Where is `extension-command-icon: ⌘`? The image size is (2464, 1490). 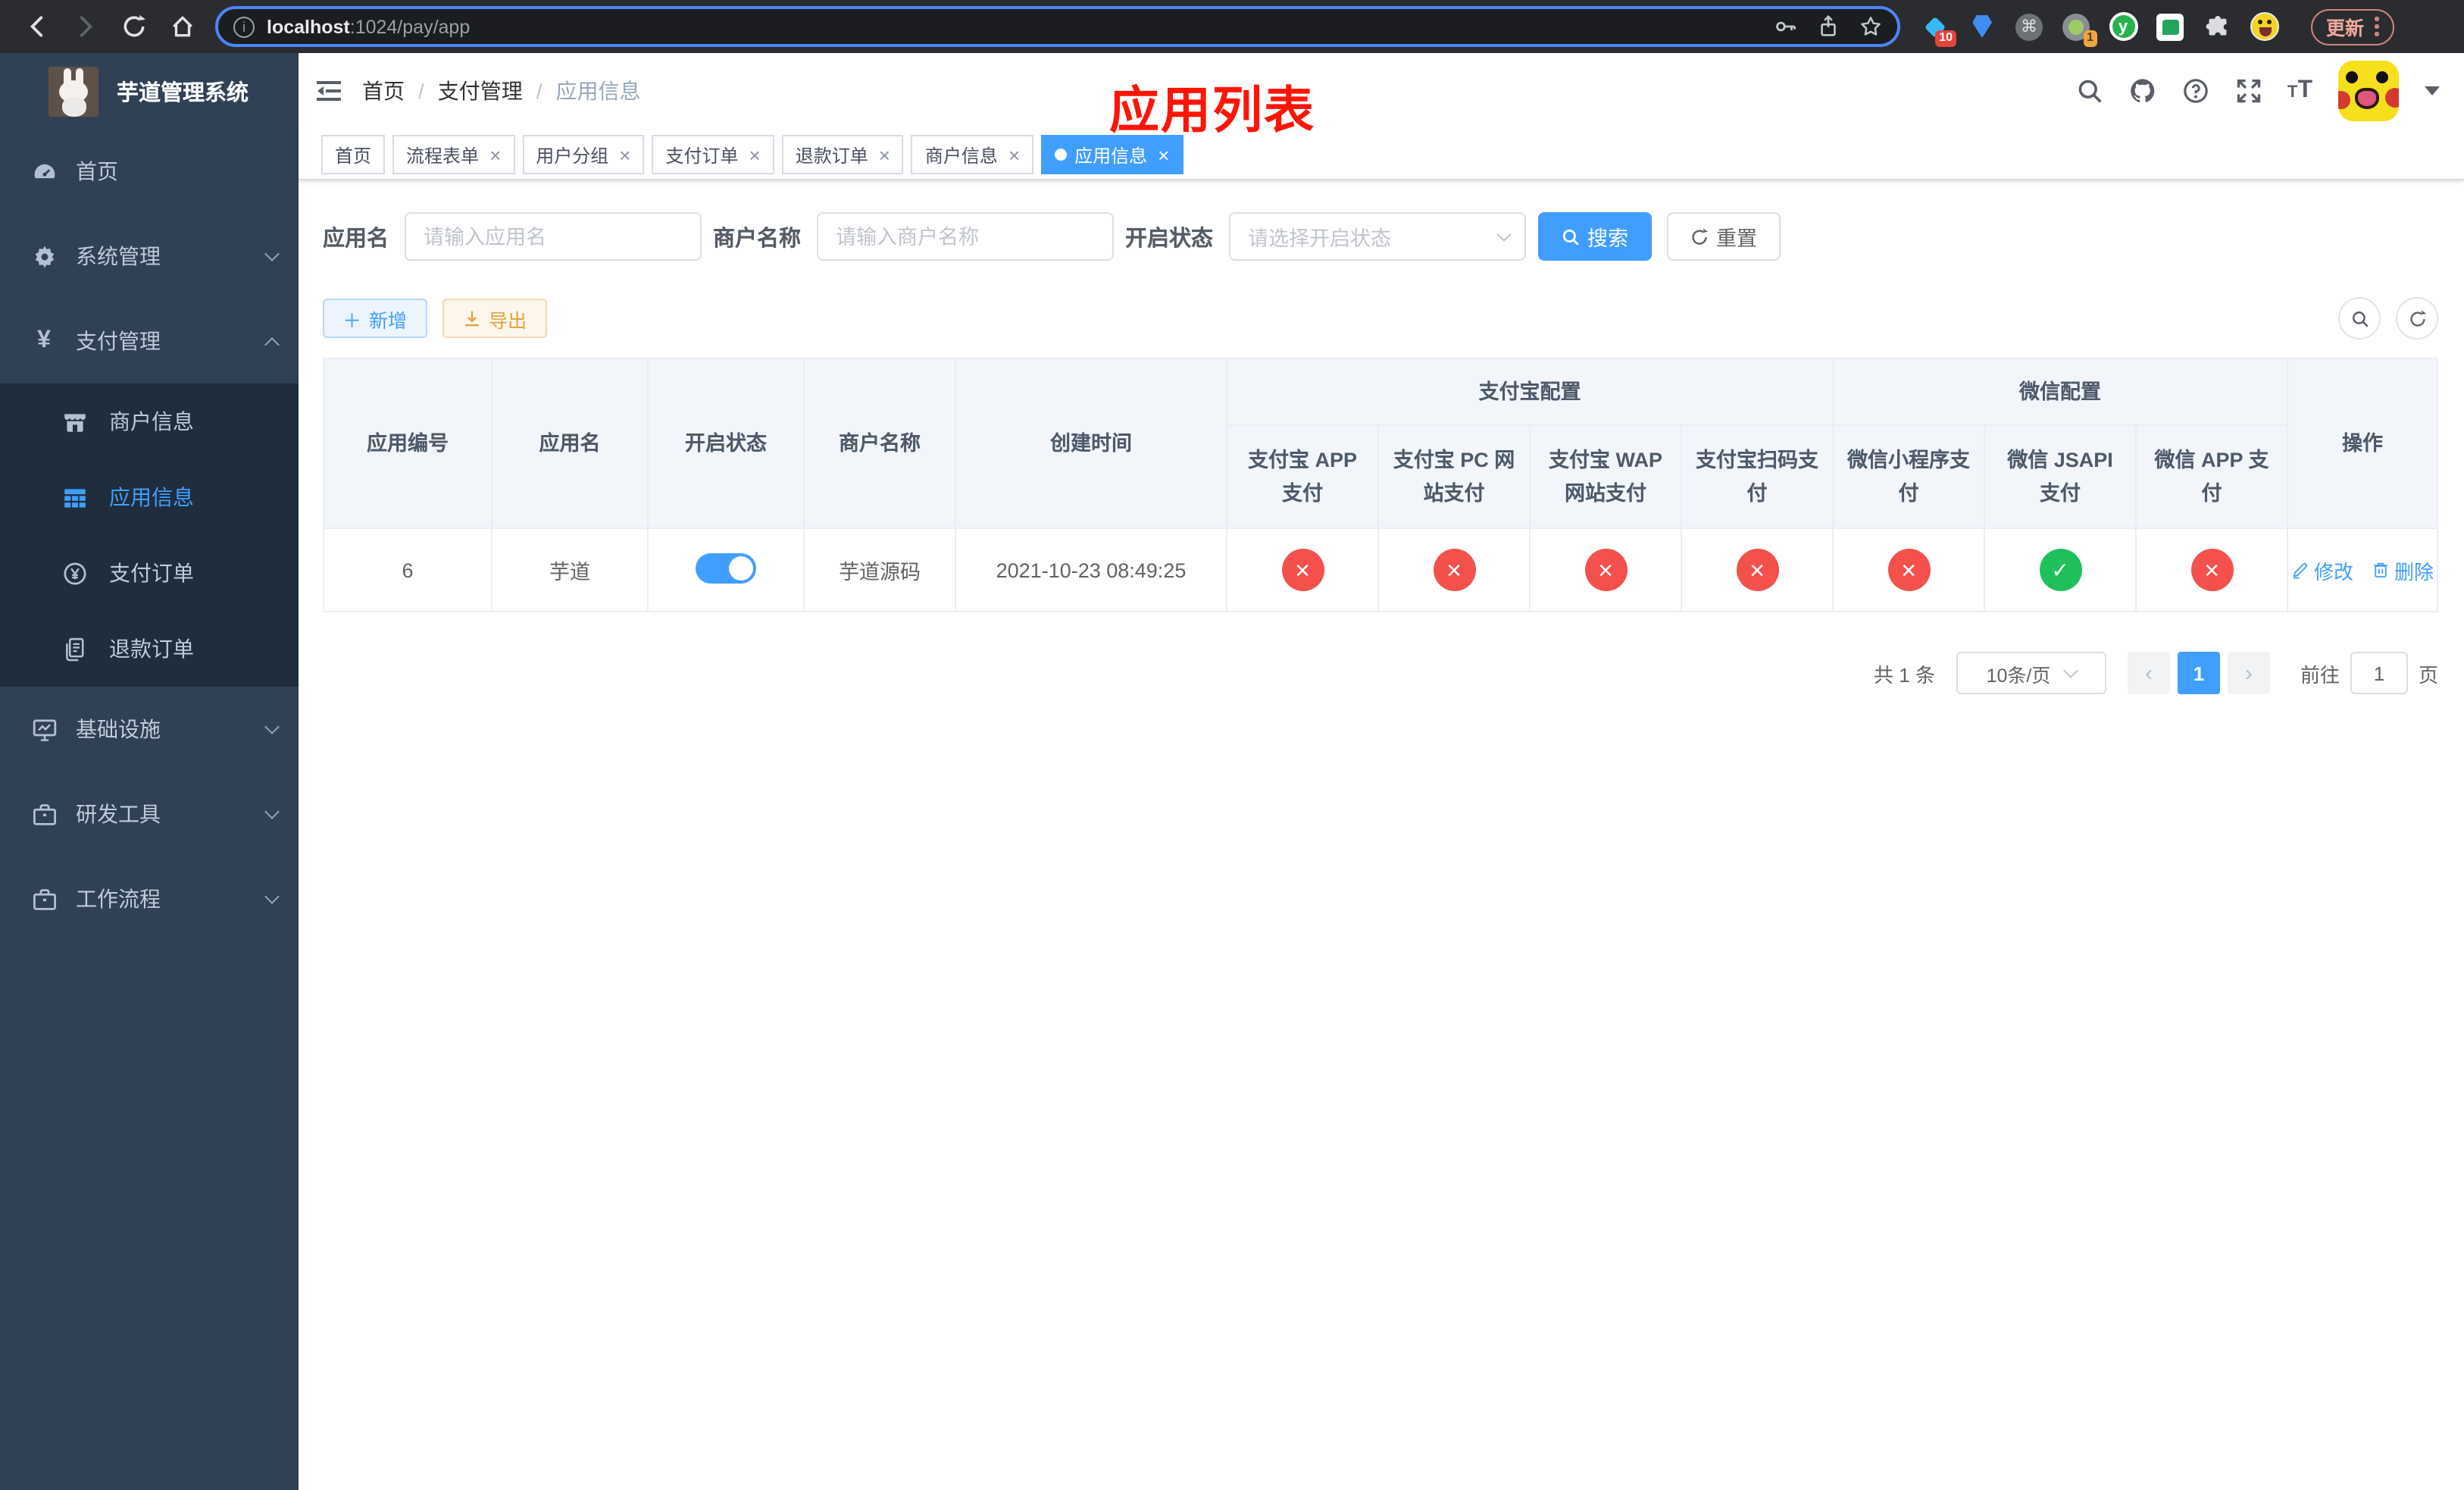 extension-command-icon: ⌘ is located at coordinates (2029, 27).